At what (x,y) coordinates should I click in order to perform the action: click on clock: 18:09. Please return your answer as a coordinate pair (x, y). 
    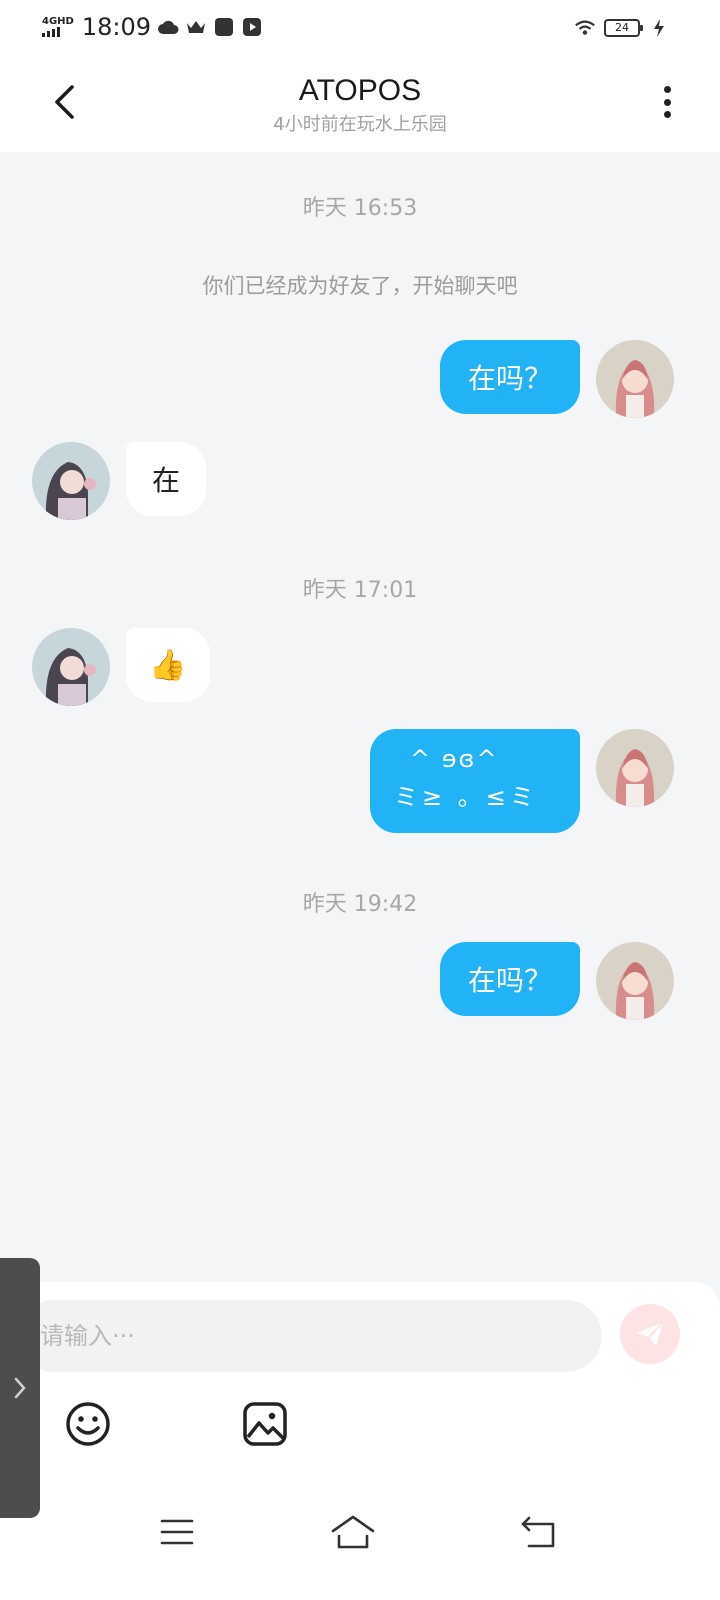
    Looking at the image, I should click on (116, 27).